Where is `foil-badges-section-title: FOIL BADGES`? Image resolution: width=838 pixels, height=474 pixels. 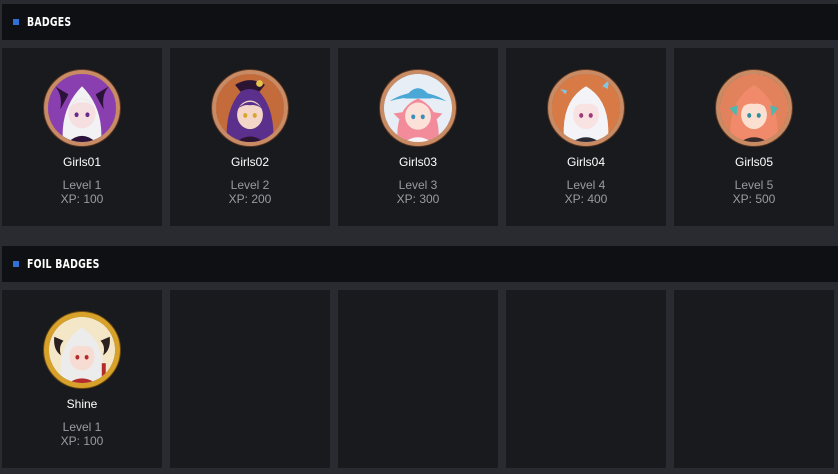 foil-badges-section-title: FOIL BADGES is located at coordinates (63, 264).